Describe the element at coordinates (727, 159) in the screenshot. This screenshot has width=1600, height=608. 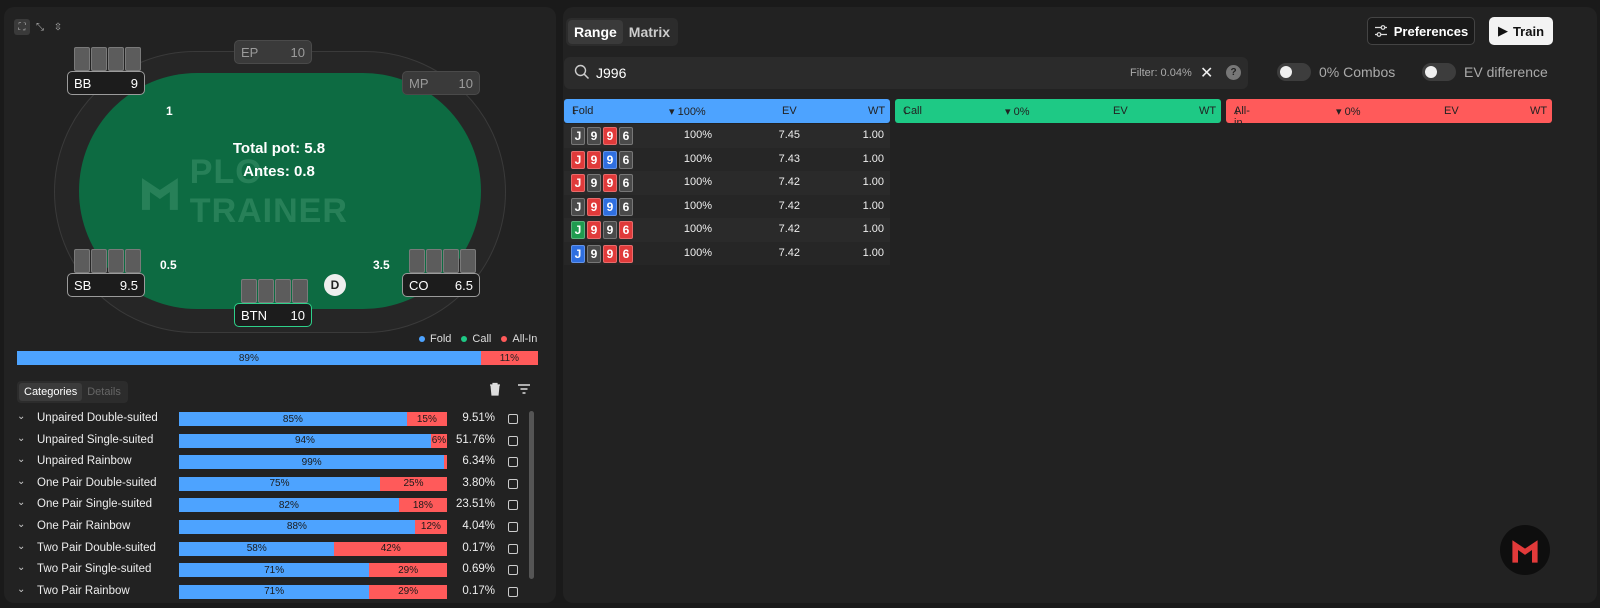
I see `hand-row: J 9 9 6 100% 7.43 1.00` at that location.